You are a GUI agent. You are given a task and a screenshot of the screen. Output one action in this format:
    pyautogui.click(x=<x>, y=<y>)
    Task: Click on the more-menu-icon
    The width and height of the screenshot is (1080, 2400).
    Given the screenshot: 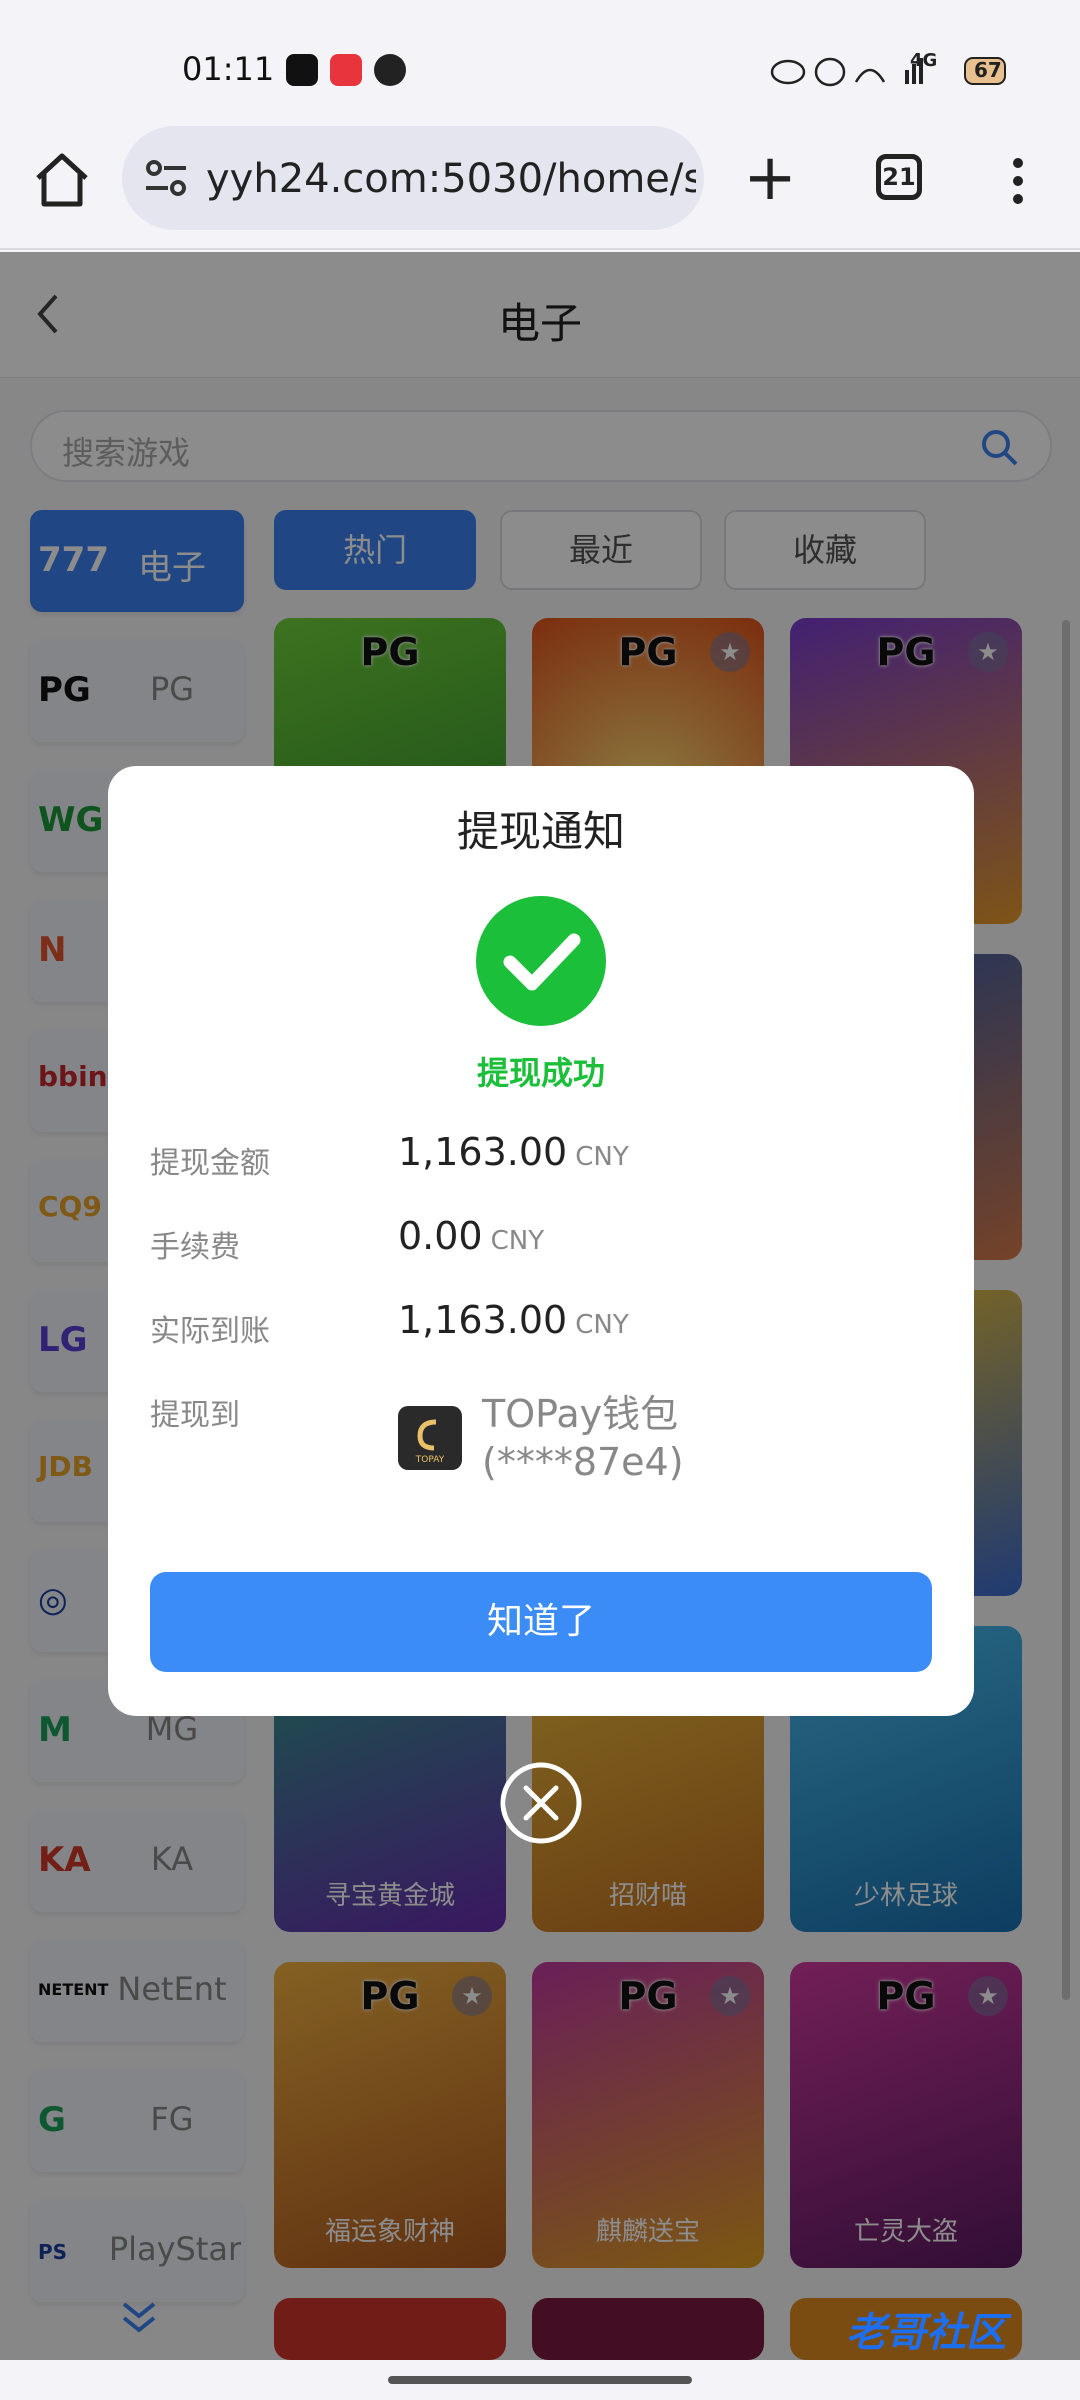 What is the action you would take?
    pyautogui.click(x=1018, y=182)
    